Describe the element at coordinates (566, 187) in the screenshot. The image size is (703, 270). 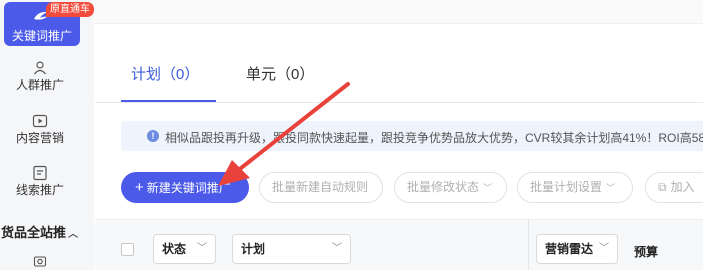
I see `button-label: 批量计划设置` at that location.